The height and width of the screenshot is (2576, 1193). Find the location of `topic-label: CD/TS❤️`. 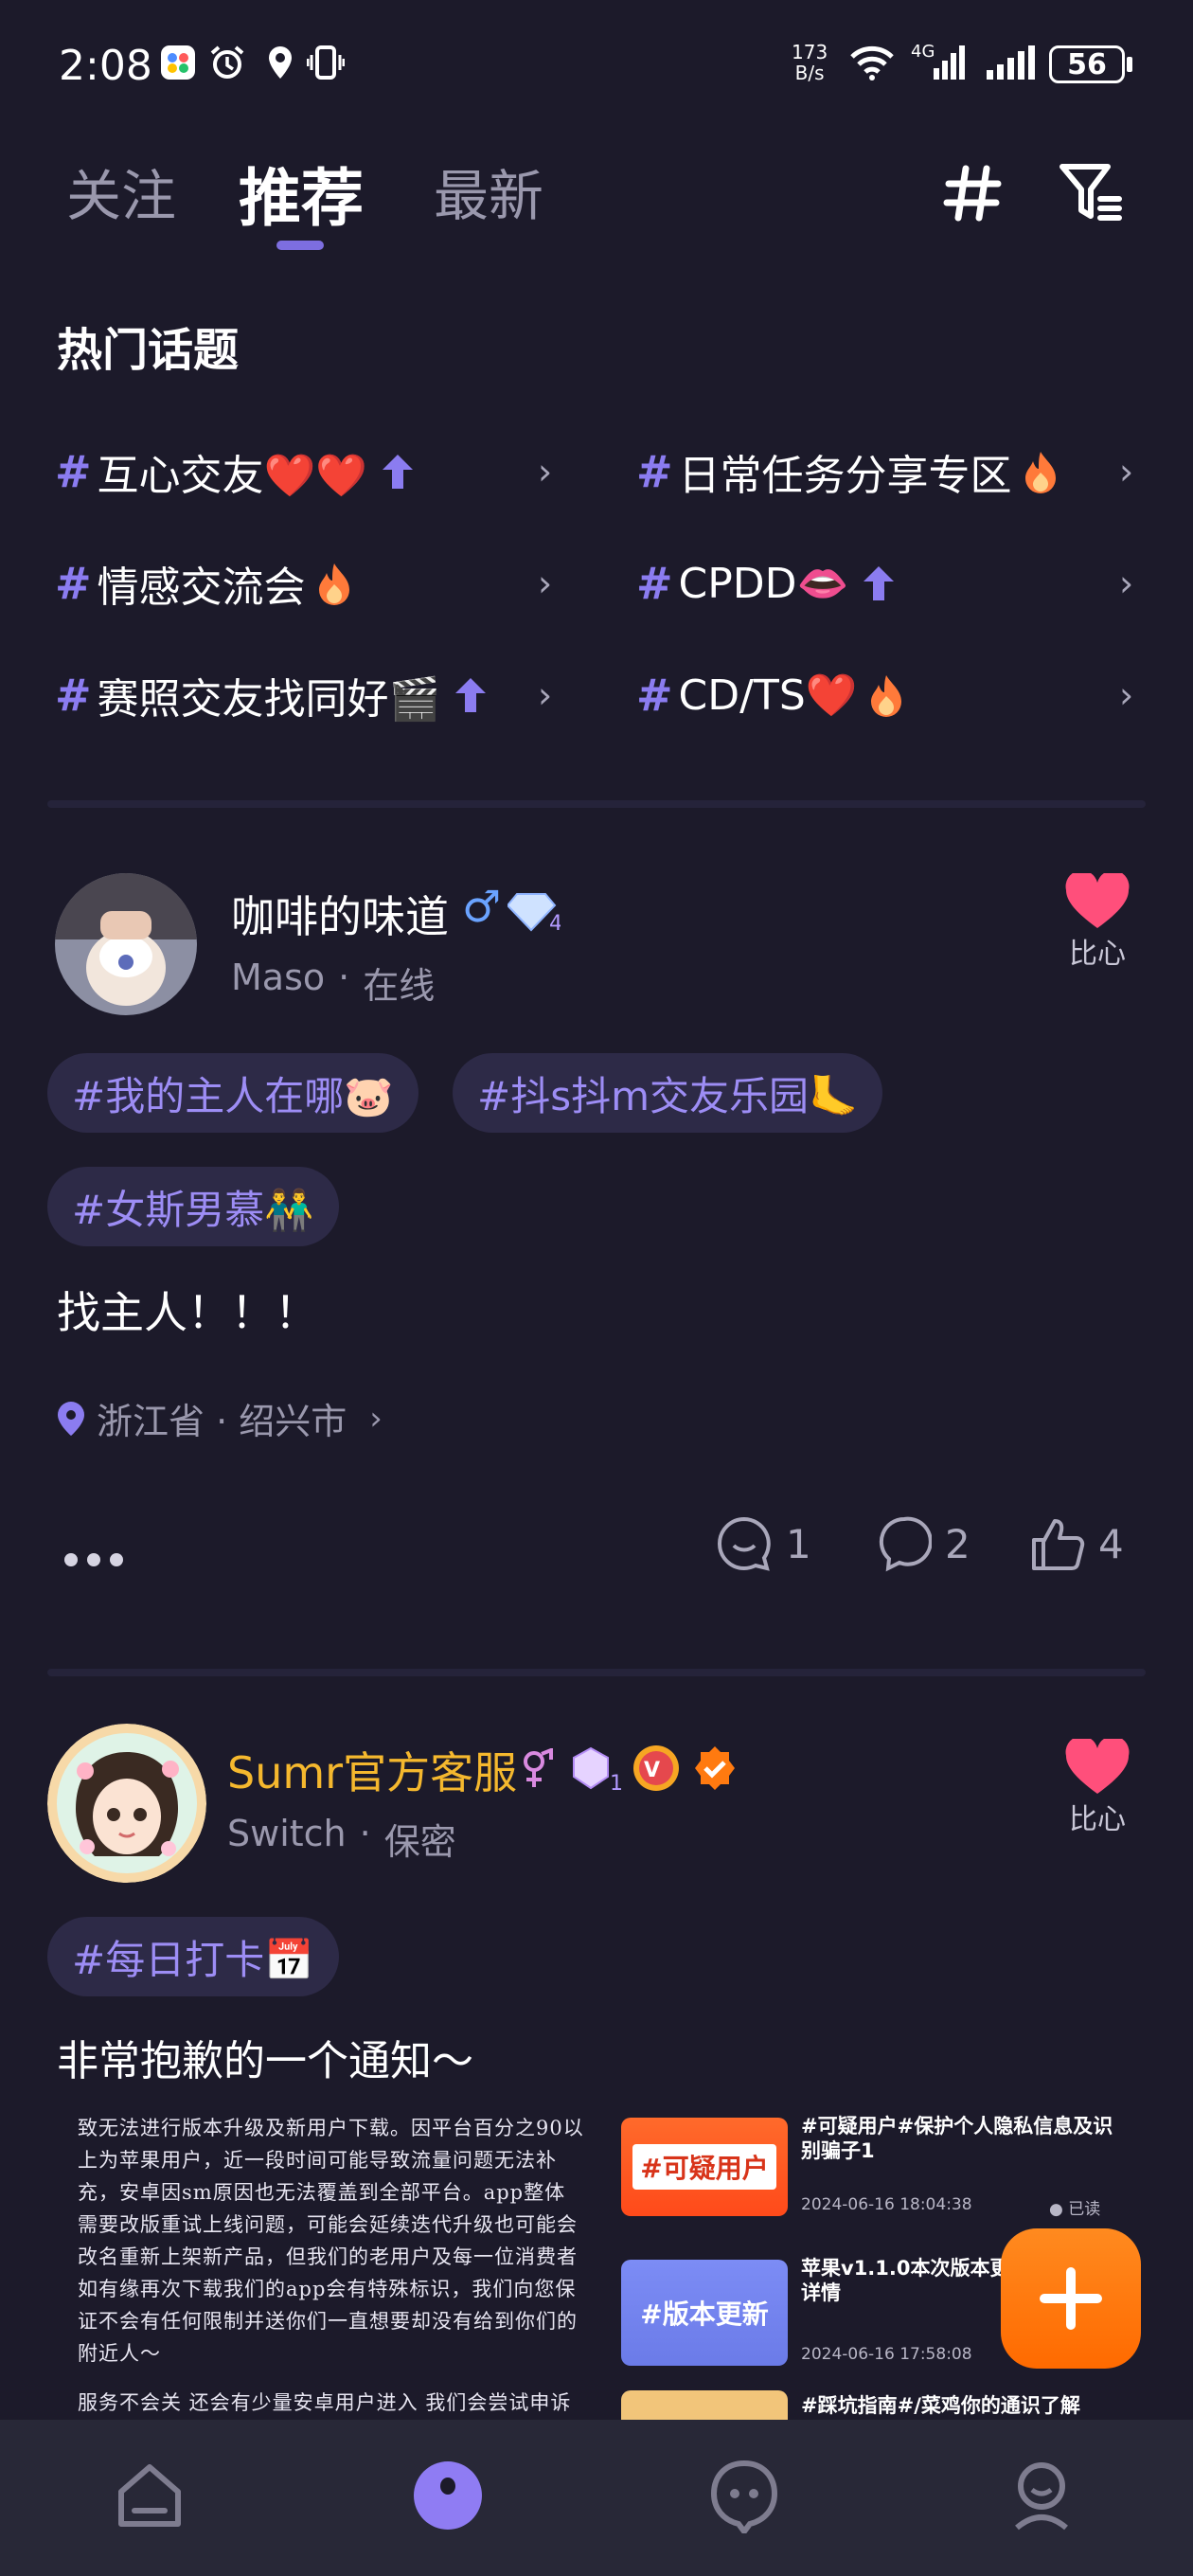

topic-label: CD/TS❤️ is located at coordinates (768, 695).